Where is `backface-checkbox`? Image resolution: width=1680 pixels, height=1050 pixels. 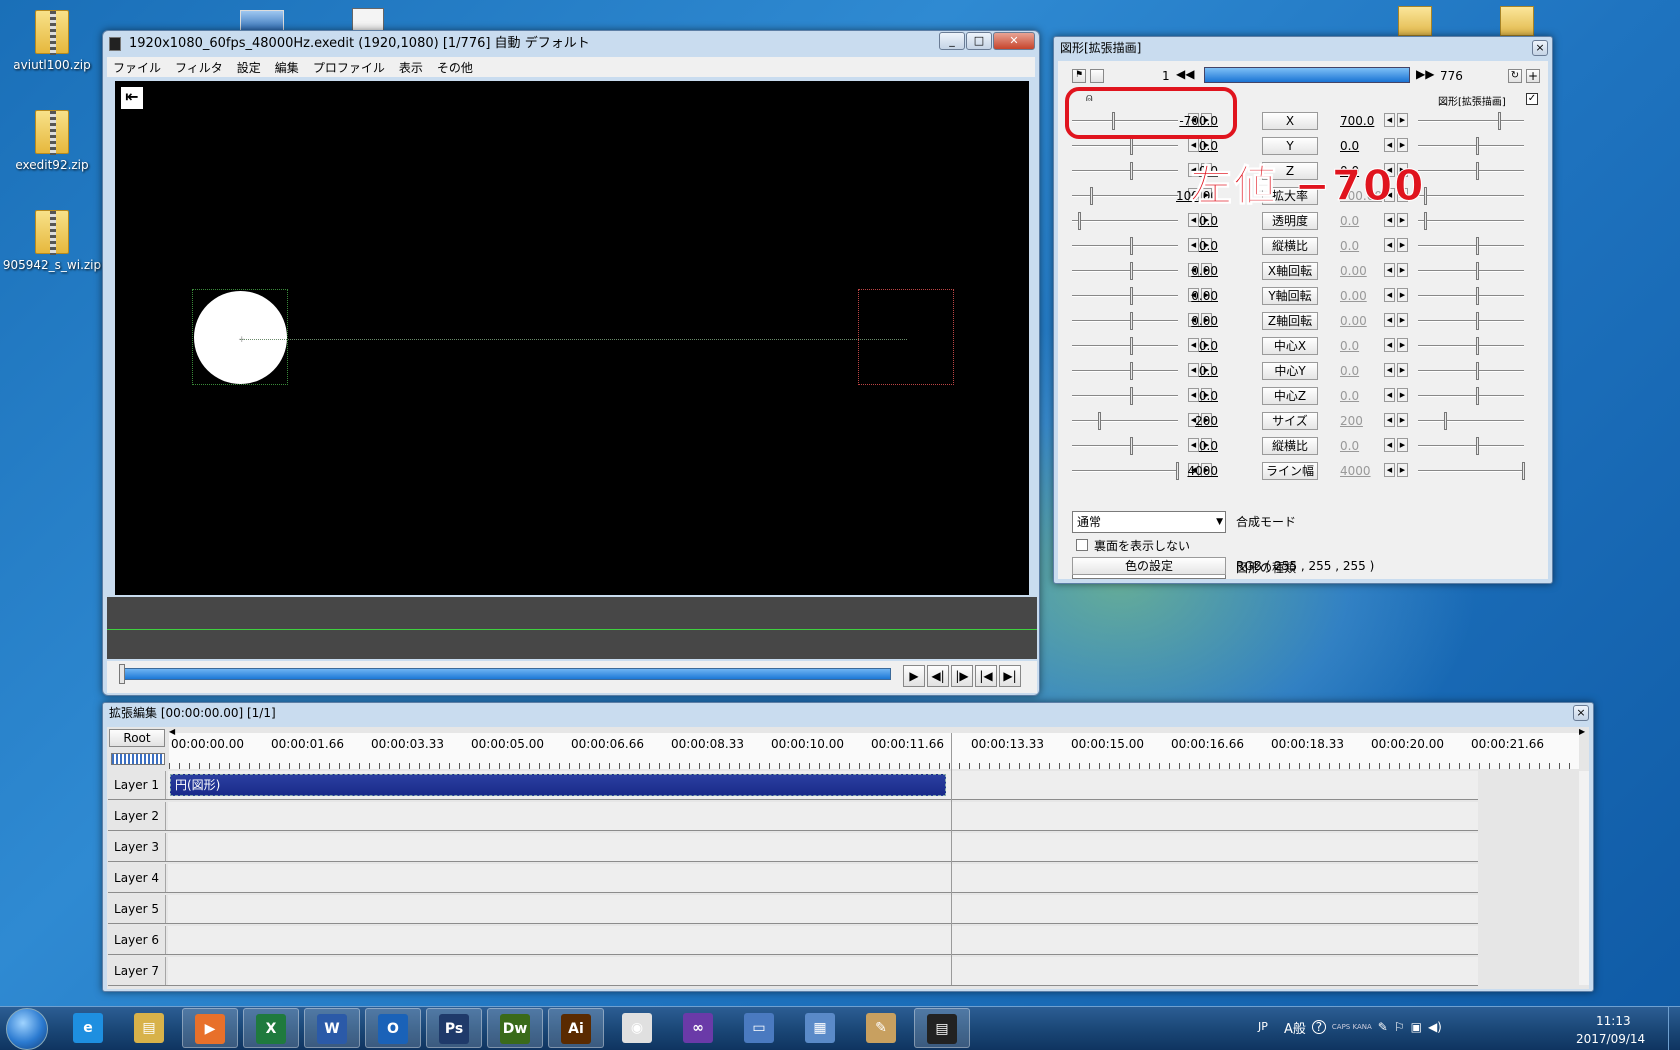
backface-checkbox is located at coordinates (1082, 545).